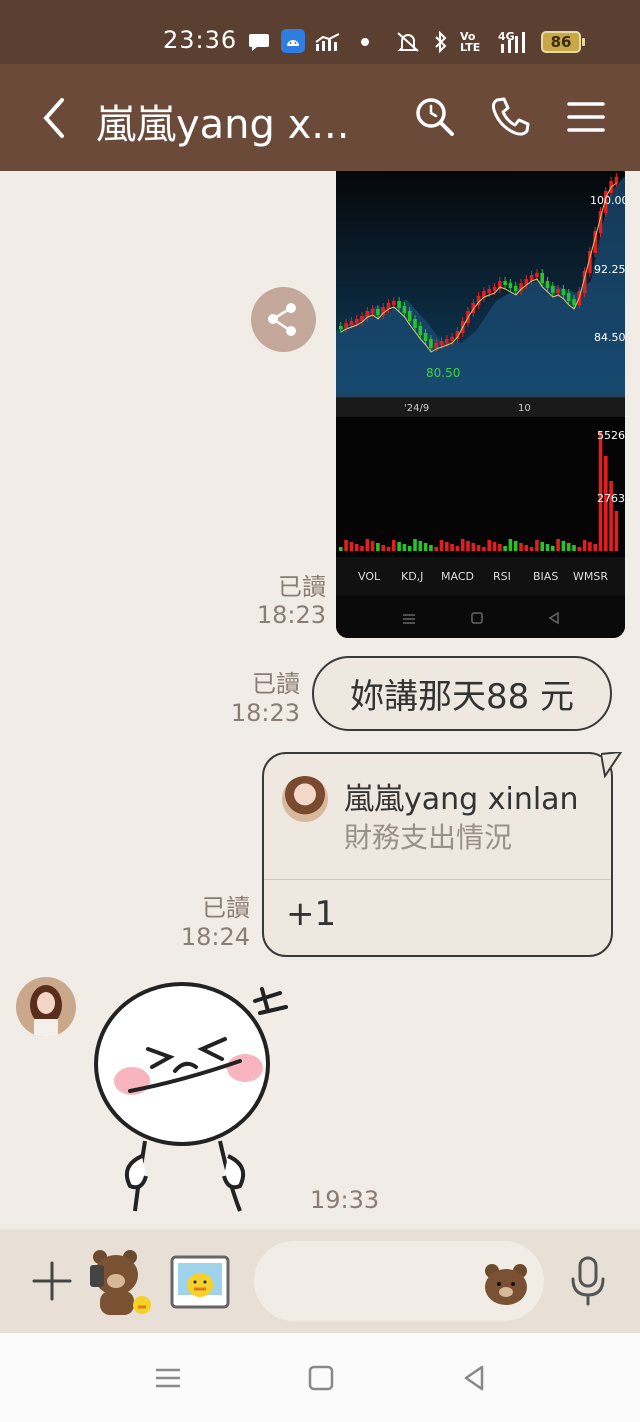 This screenshot has width=640, height=1422. I want to click on message-time: 18:24, so click(215, 937).